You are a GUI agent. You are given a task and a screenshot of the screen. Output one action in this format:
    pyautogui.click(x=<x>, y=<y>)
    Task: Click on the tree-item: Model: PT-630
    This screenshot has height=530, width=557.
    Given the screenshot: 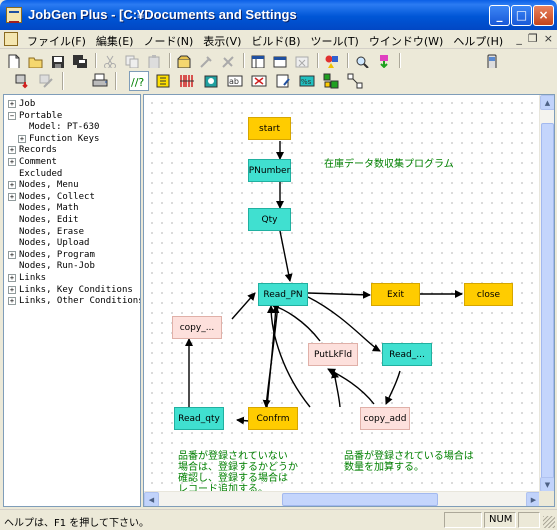 What is the action you would take?
    pyautogui.click(x=58, y=127)
    